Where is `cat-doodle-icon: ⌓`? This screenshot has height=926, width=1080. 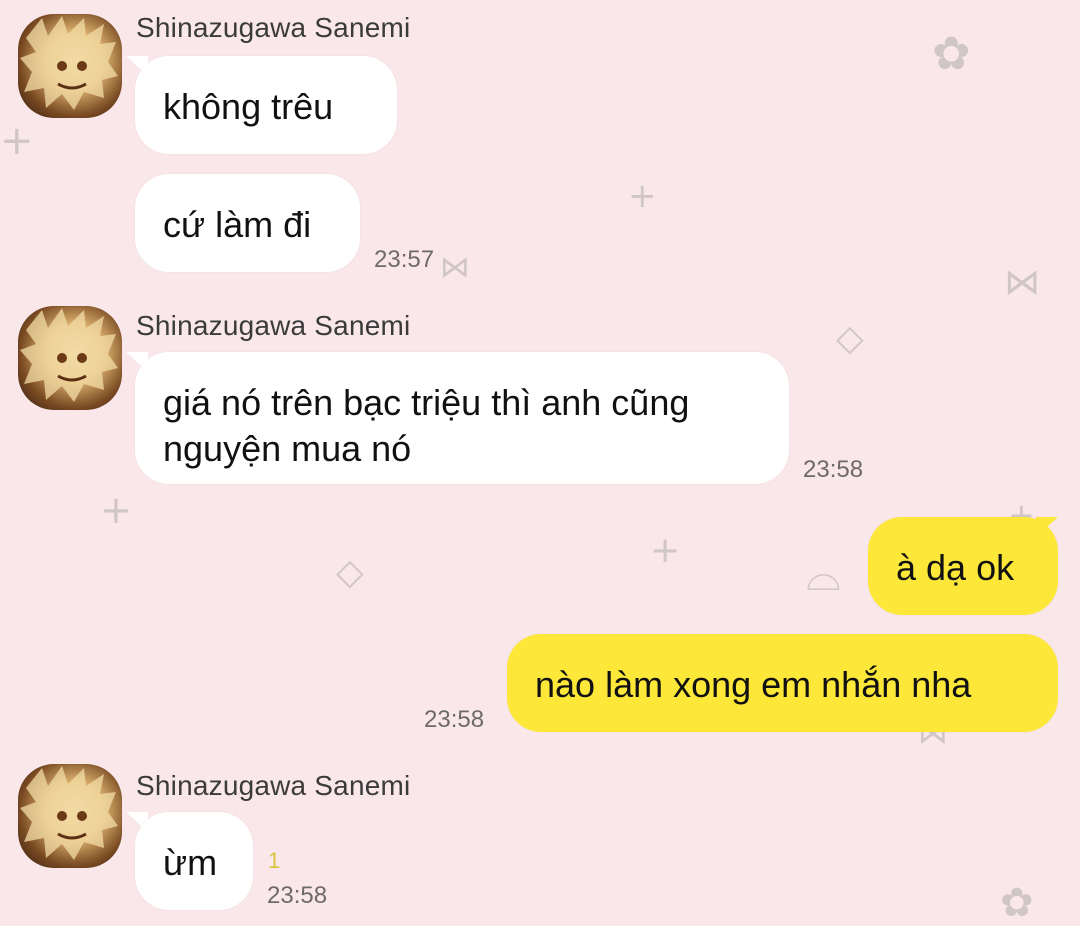 cat-doodle-icon: ⌓ is located at coordinates (823, 575).